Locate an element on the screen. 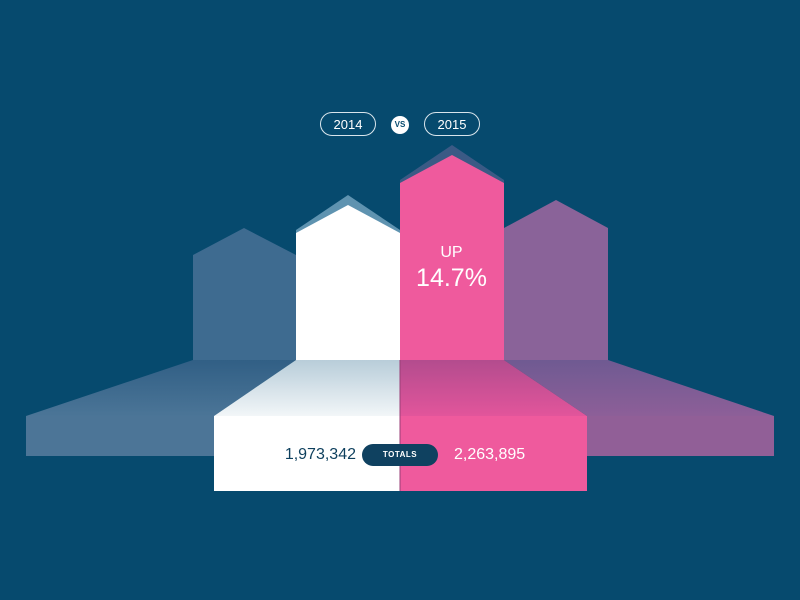  total-2015: 2,263,895 is located at coordinates (490, 454).